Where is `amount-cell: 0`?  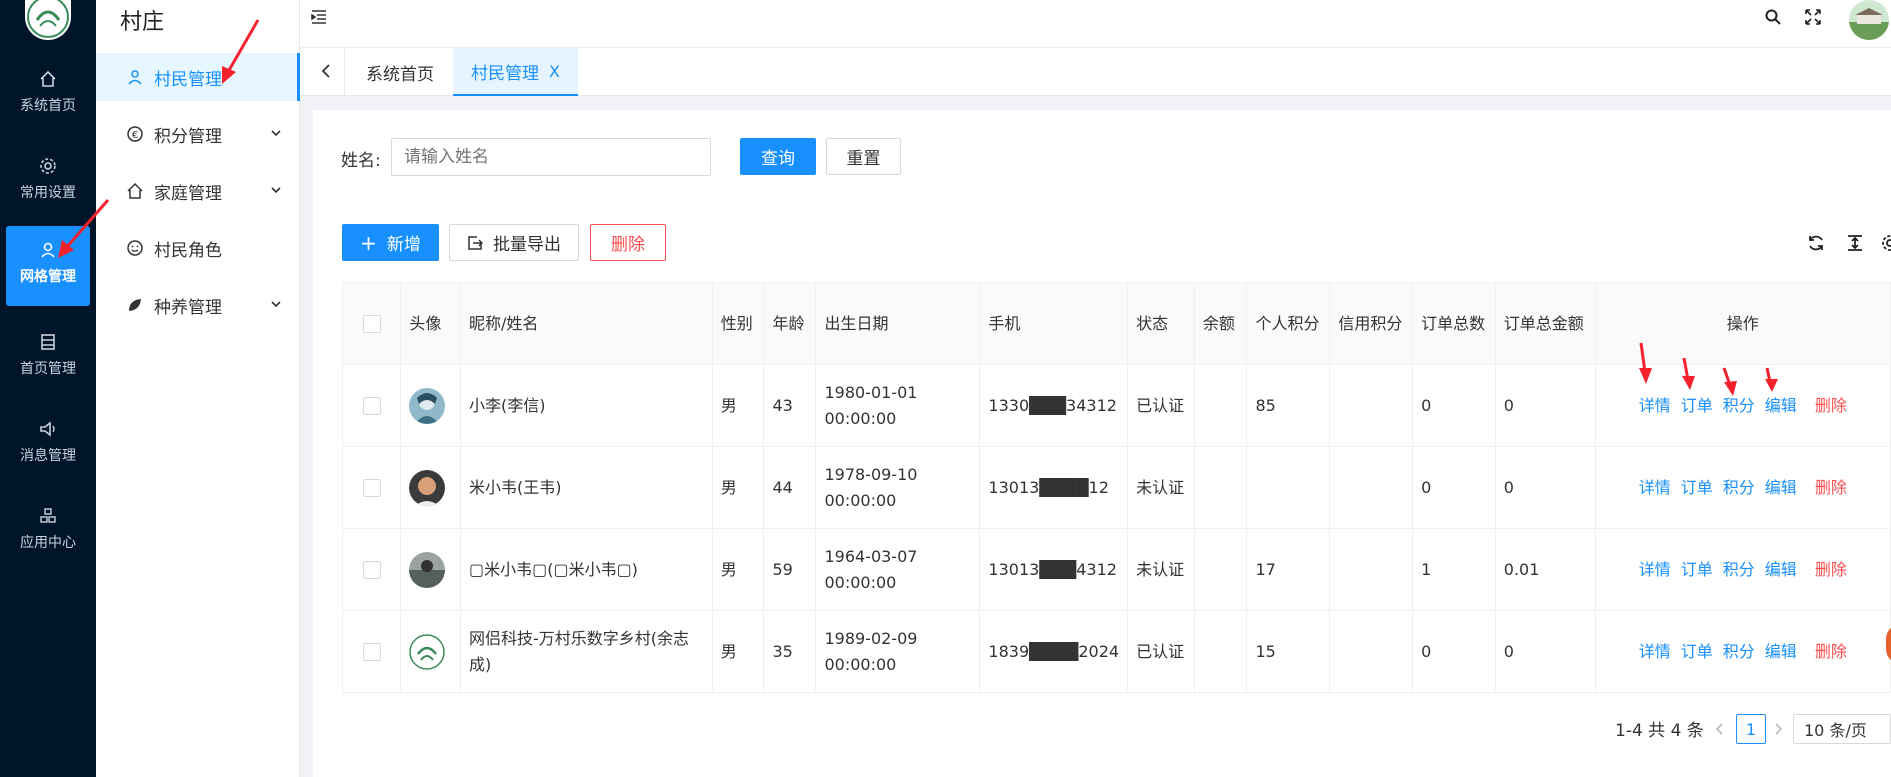 amount-cell: 0 is located at coordinates (1545, 487).